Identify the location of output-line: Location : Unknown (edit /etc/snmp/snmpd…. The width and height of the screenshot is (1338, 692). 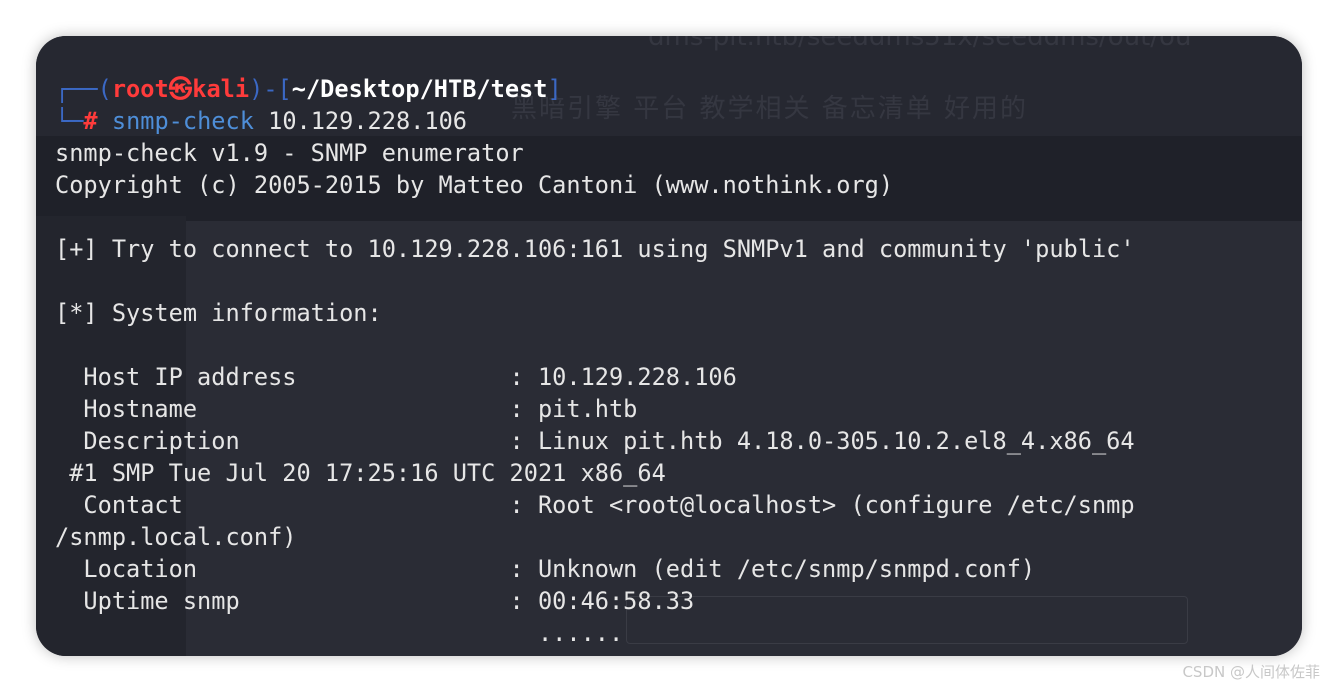
(545, 569).